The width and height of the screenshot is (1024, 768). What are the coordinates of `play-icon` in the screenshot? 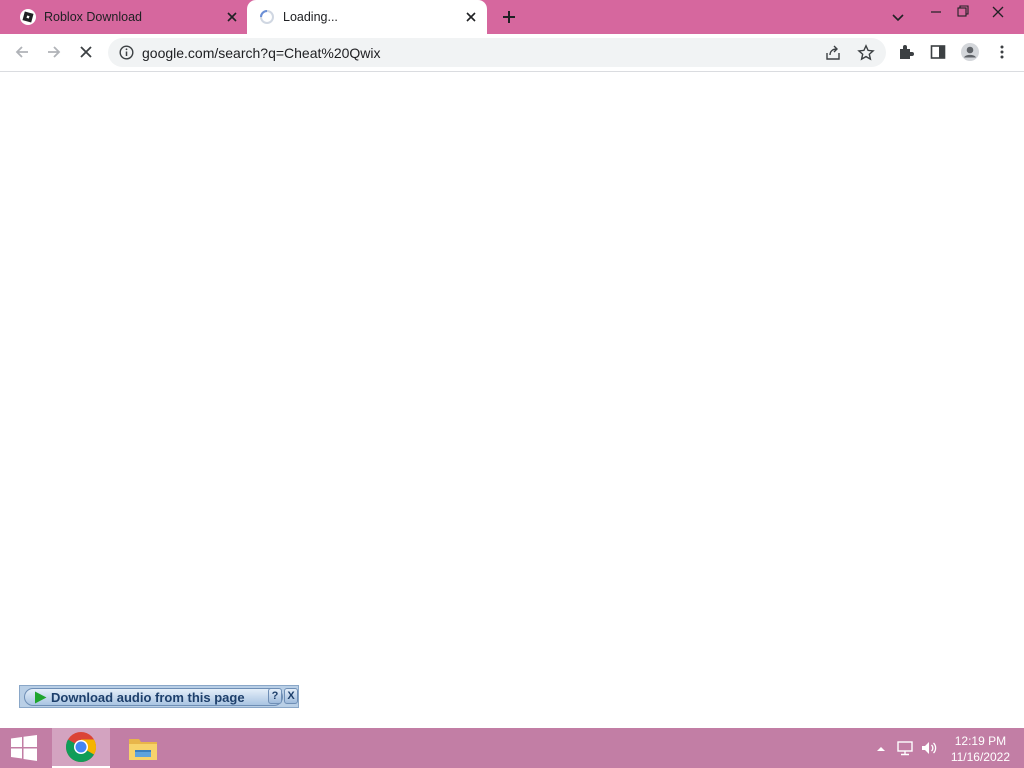 It's located at (40, 697).